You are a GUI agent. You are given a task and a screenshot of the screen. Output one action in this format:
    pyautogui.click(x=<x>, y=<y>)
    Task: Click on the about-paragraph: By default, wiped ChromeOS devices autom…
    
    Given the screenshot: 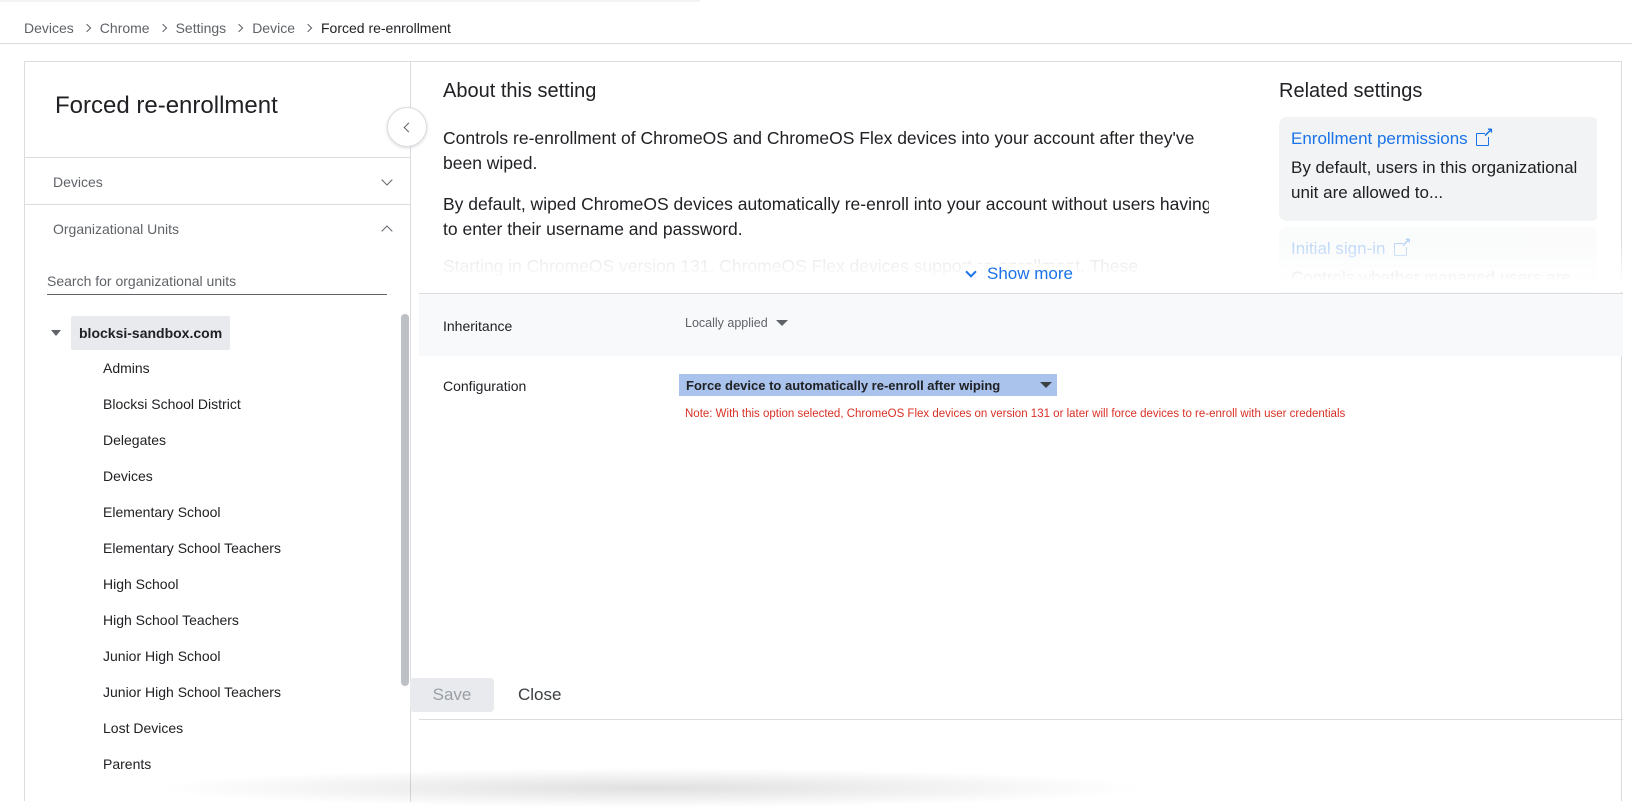 What is the action you would take?
    pyautogui.click(x=826, y=216)
    